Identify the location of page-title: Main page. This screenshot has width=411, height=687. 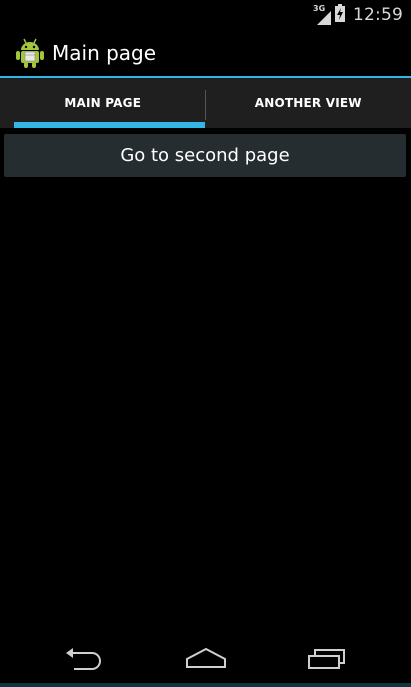
(104, 53).